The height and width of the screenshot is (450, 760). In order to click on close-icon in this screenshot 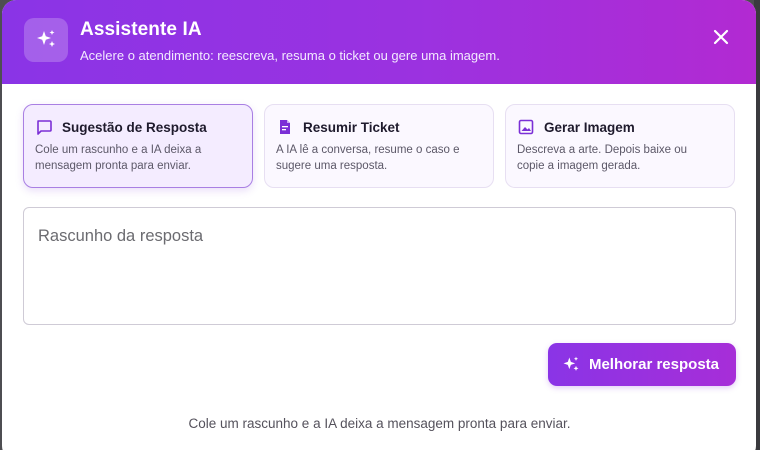, I will do `click(721, 37)`.